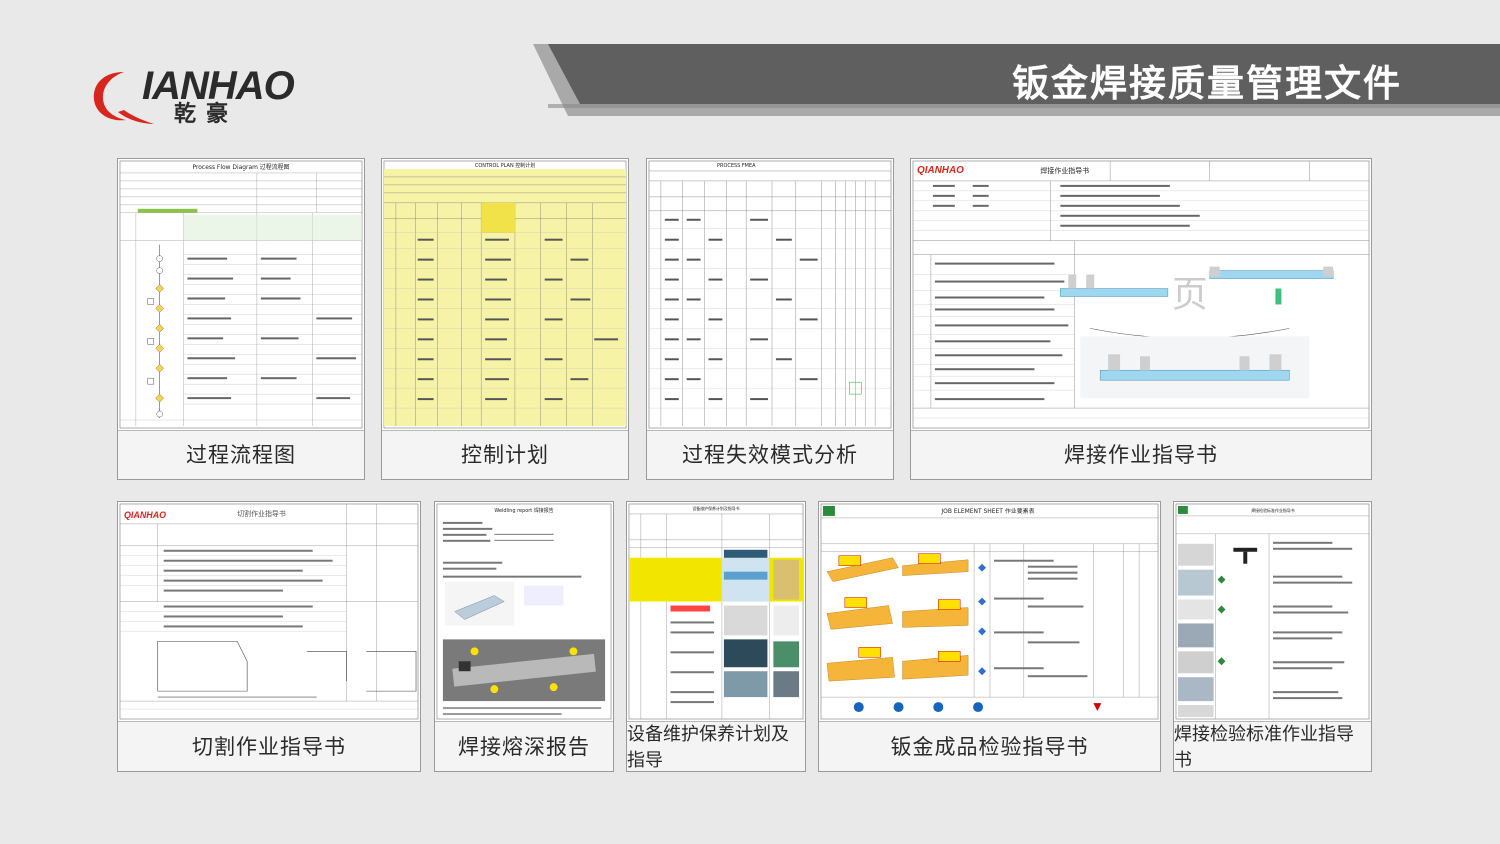 This screenshot has height=844, width=1500. I want to click on doc-label-product-inspection: 钣金成品检验指导书, so click(989, 746).